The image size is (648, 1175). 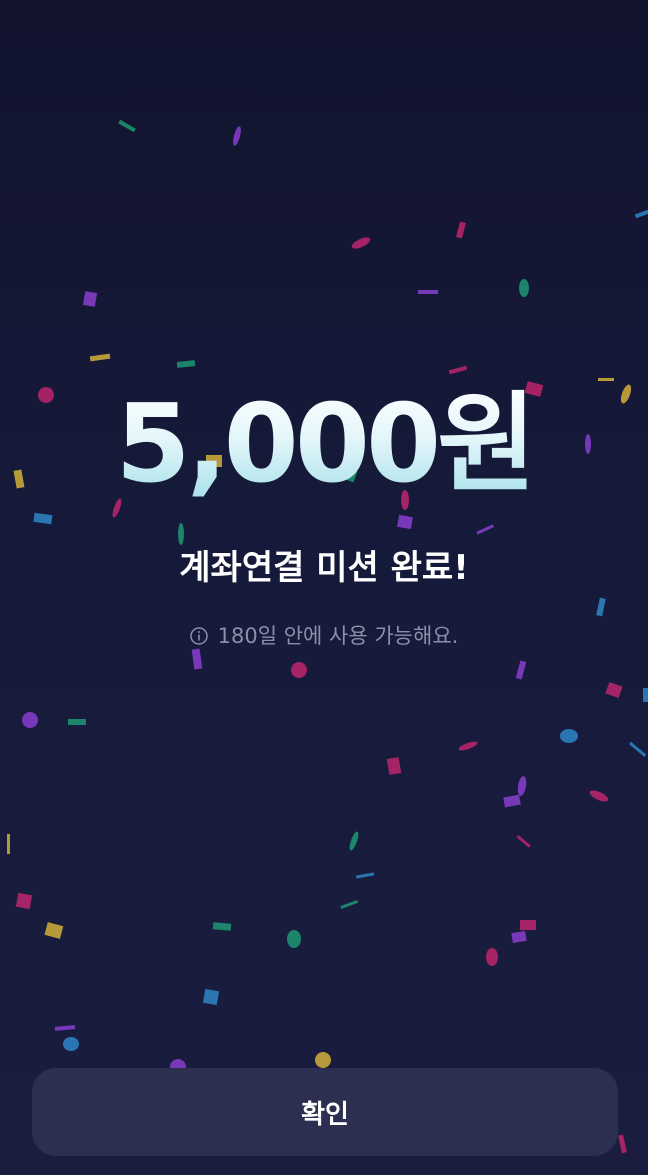 I want to click on usage-notice: 180일 안에 사용 가능해요., so click(x=324, y=636).